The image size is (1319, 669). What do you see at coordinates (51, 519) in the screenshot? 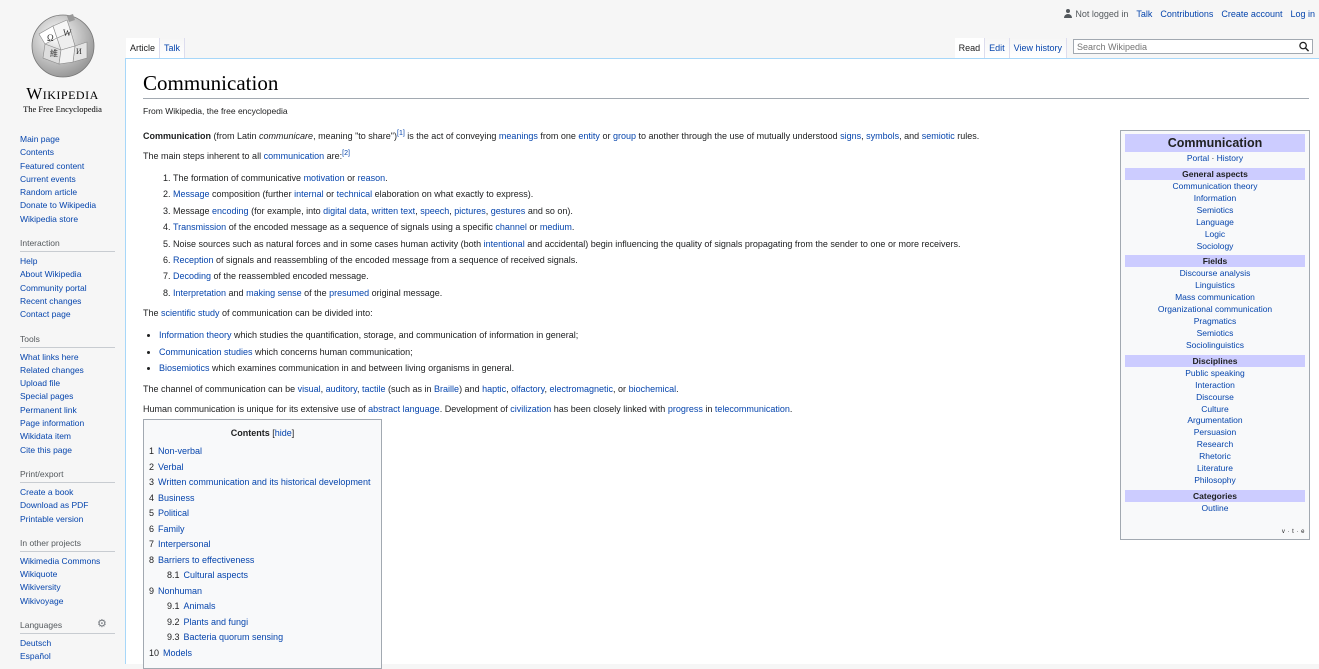
I see `sidebar-item-printable-version: Printable version` at bounding box center [51, 519].